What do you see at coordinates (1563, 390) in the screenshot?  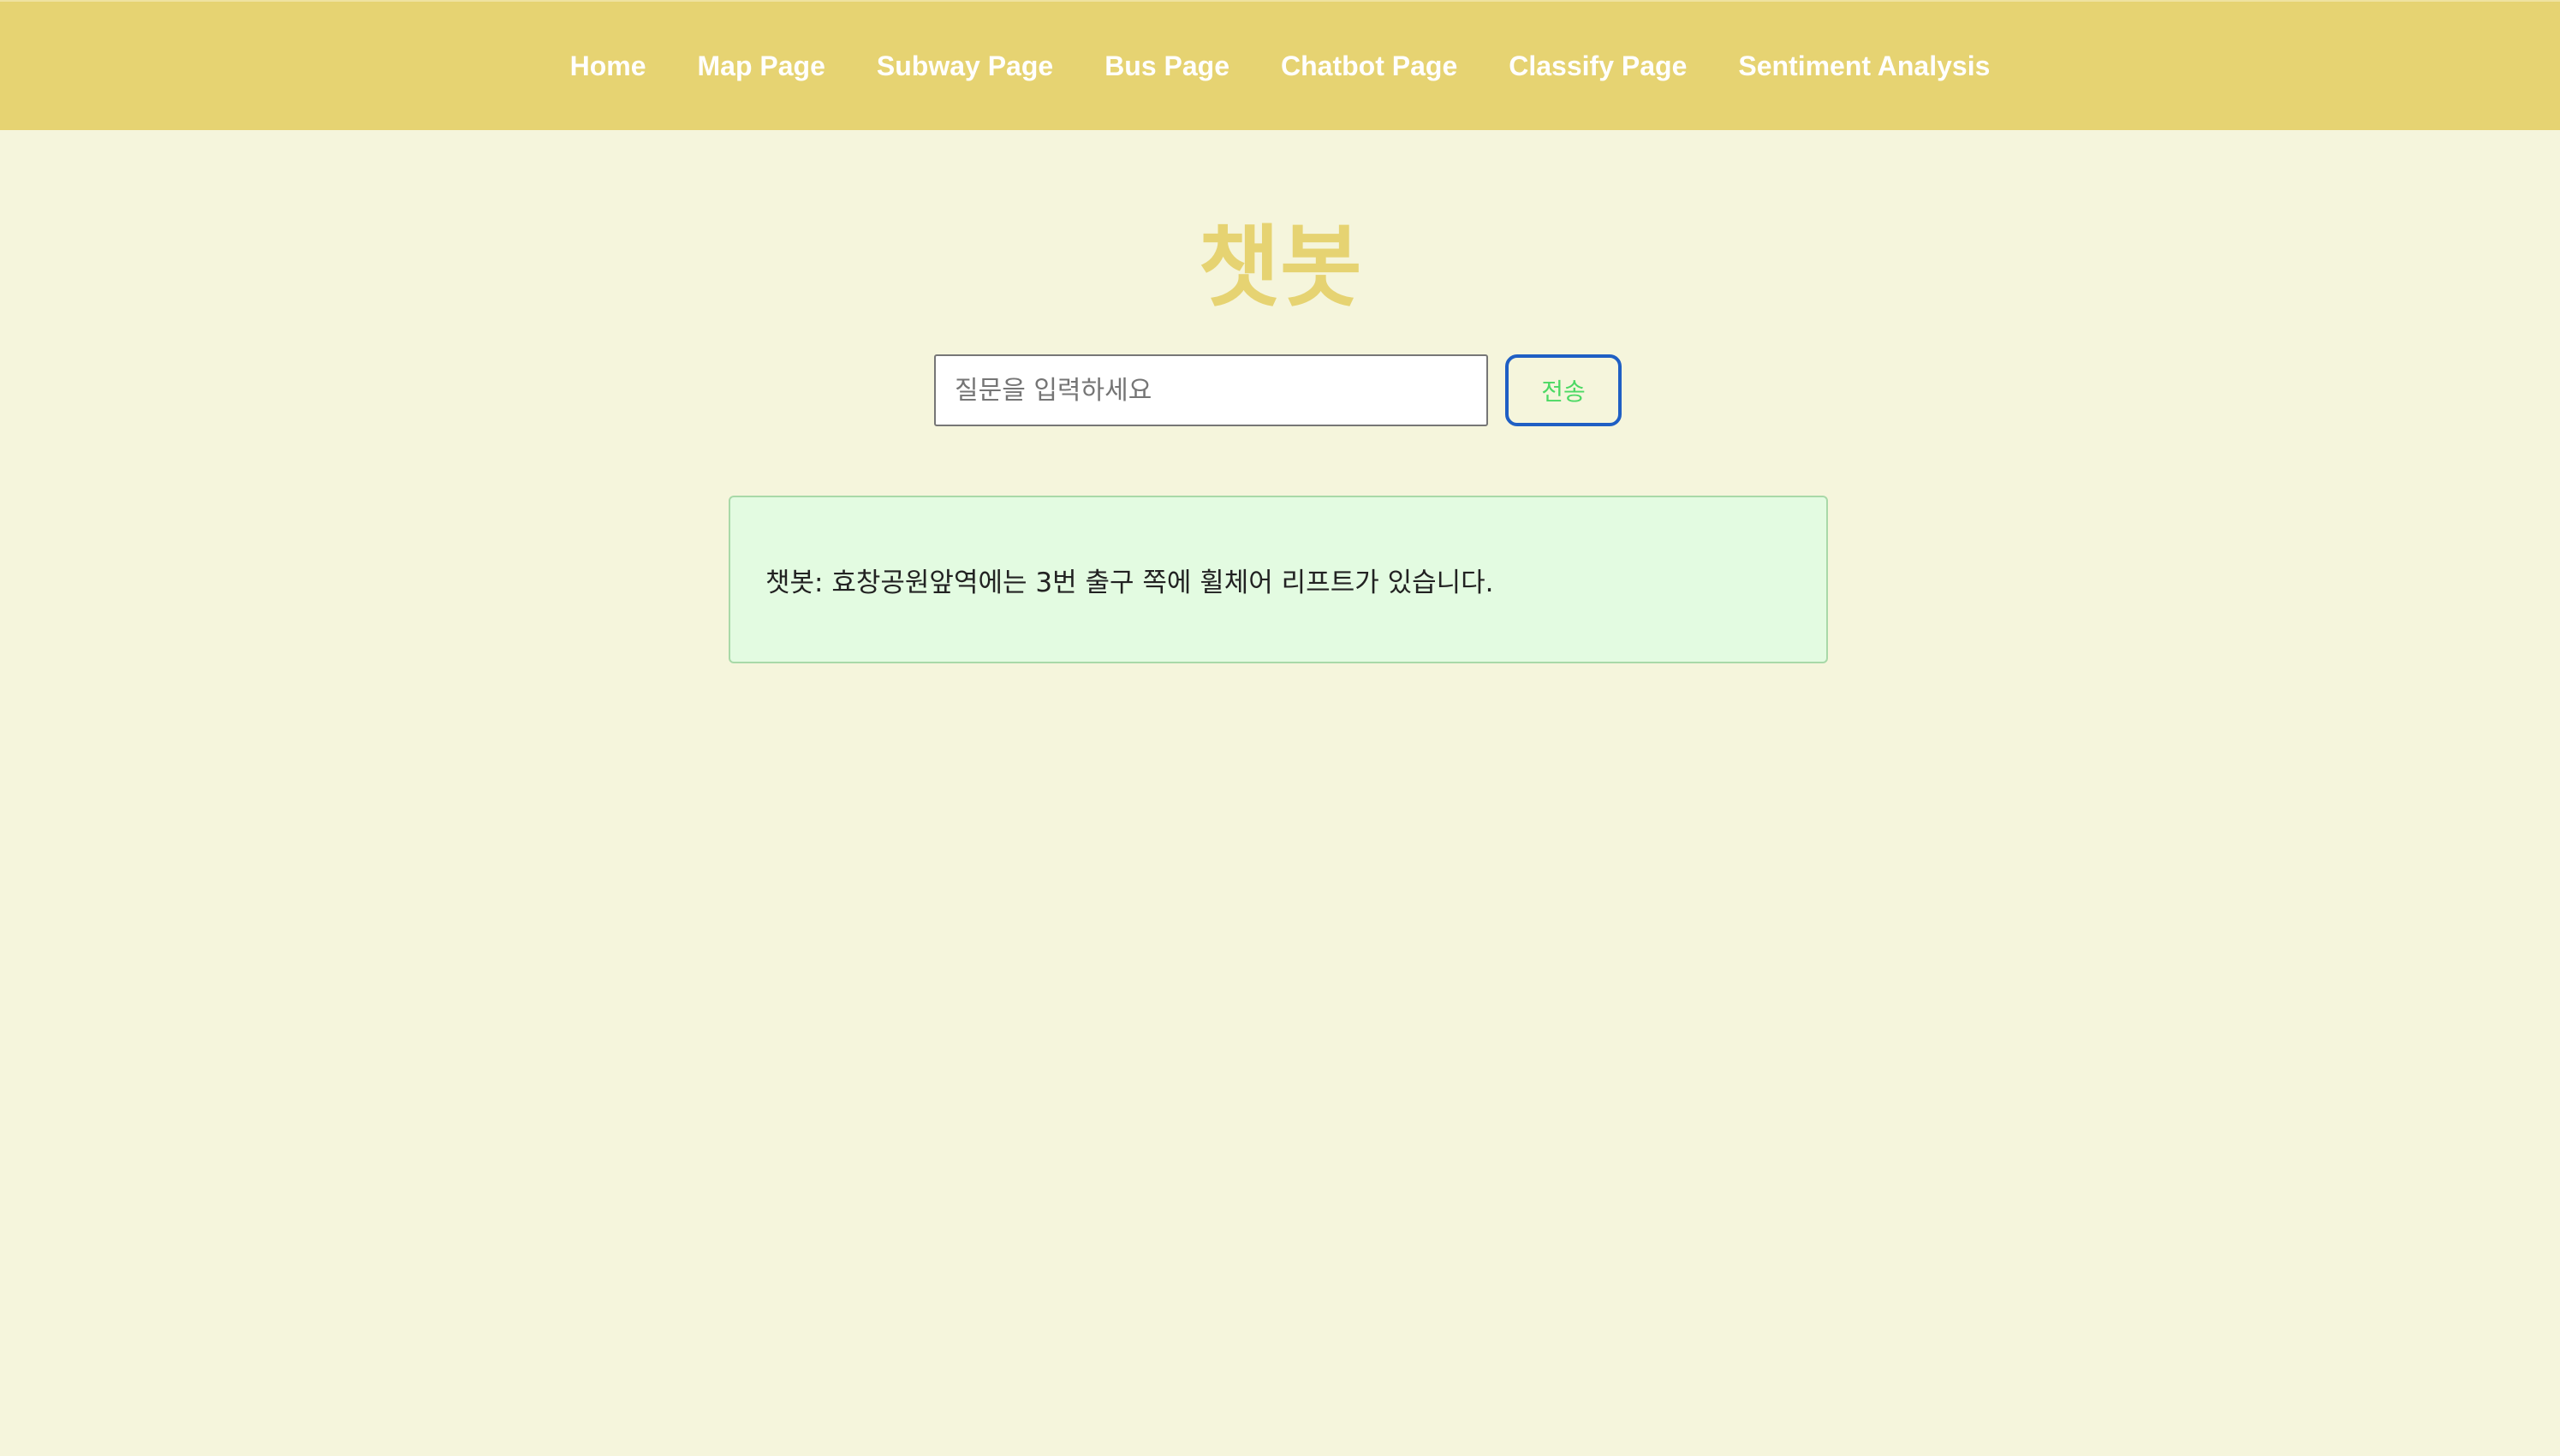 I see `send-button: 전송` at bounding box center [1563, 390].